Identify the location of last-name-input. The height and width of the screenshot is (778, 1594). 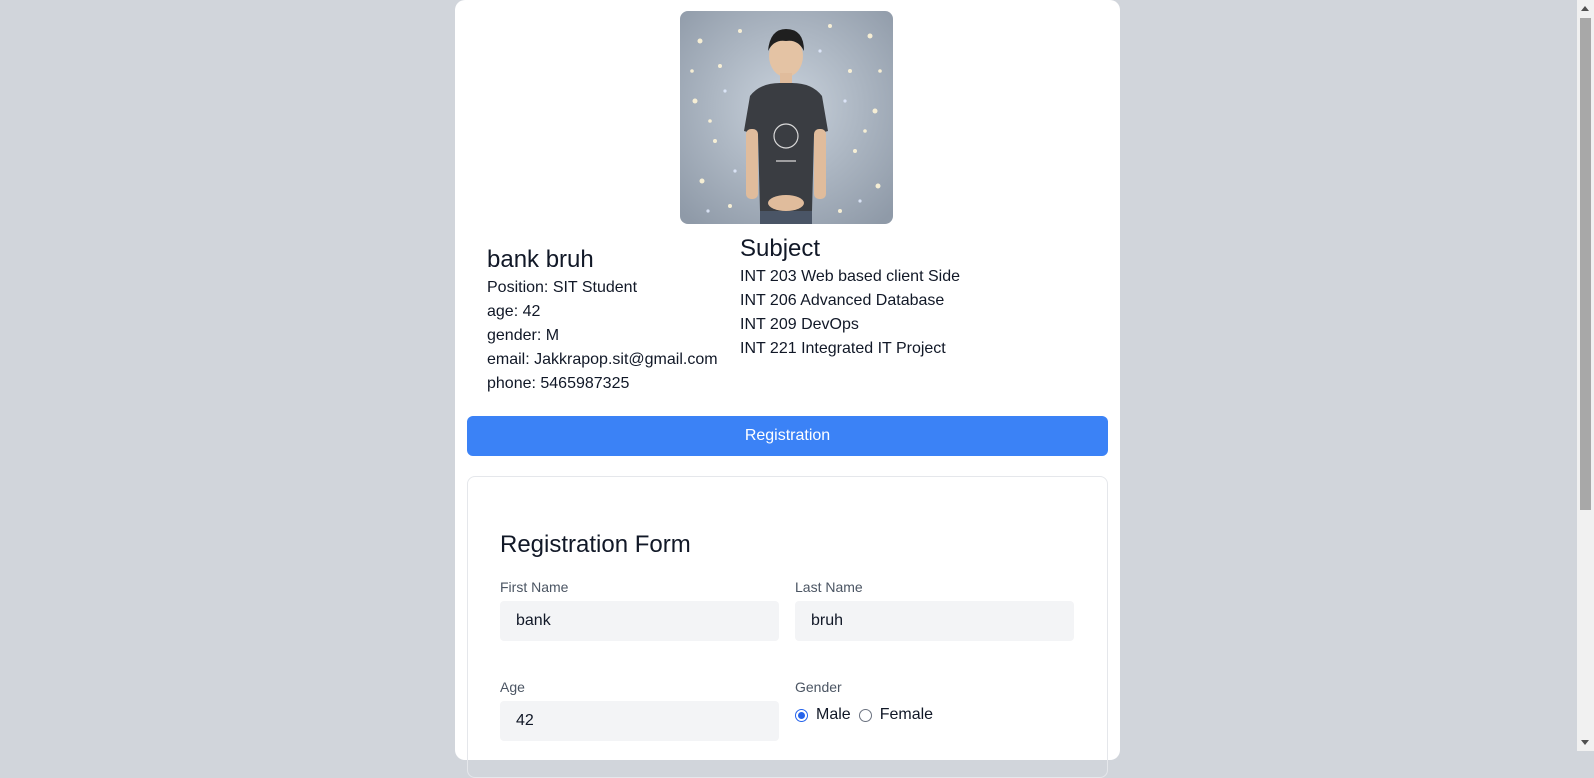
(934, 621).